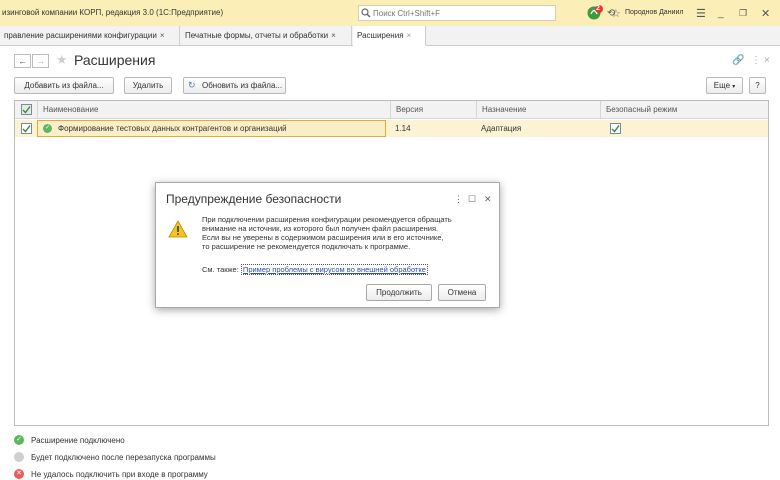  I want to click on forward-button: →, so click(40, 61).